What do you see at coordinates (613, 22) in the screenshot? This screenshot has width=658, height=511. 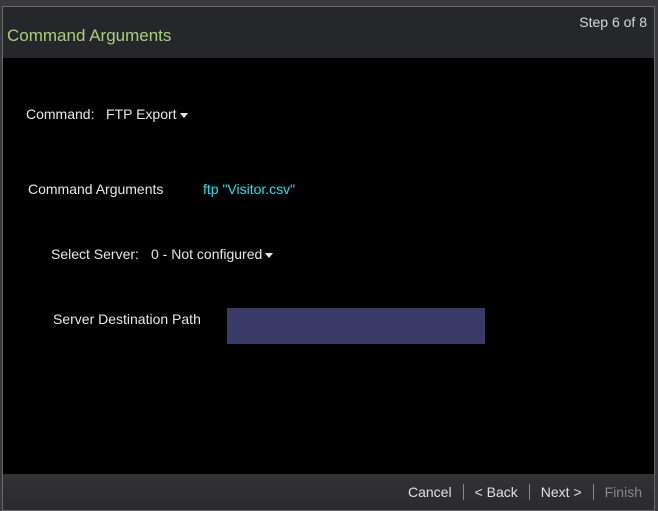 I see `step-indicator: Step 6 of 8` at bounding box center [613, 22].